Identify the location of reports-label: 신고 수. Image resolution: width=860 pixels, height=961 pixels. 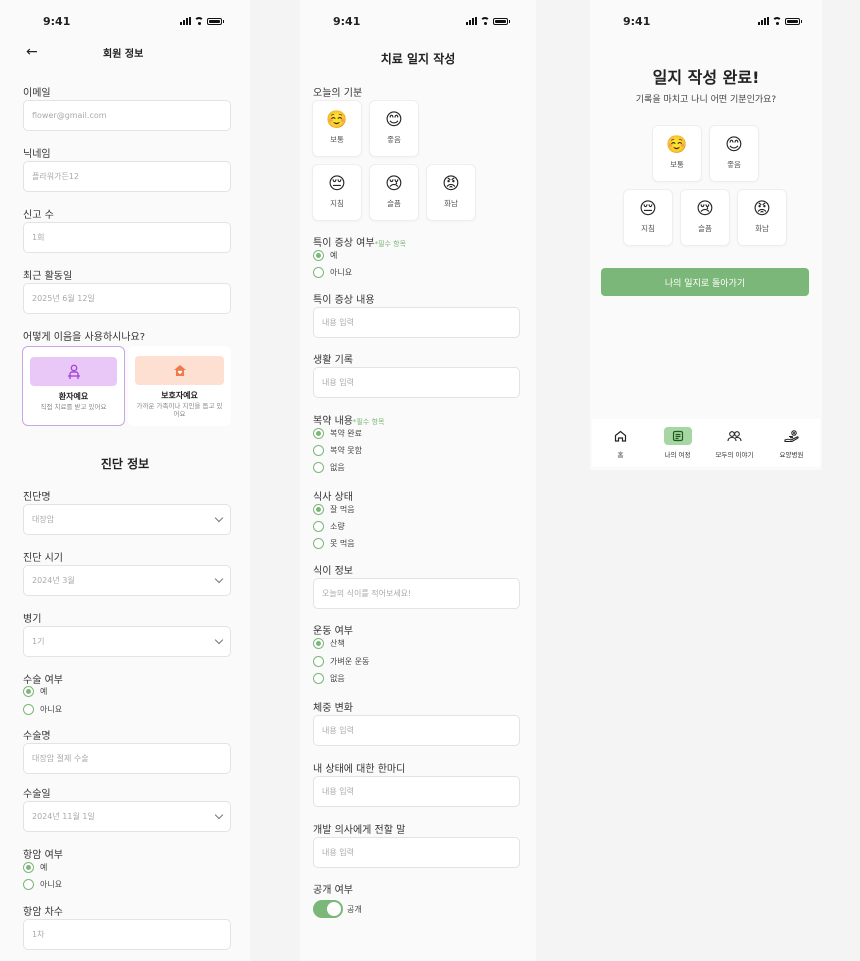
(38, 215).